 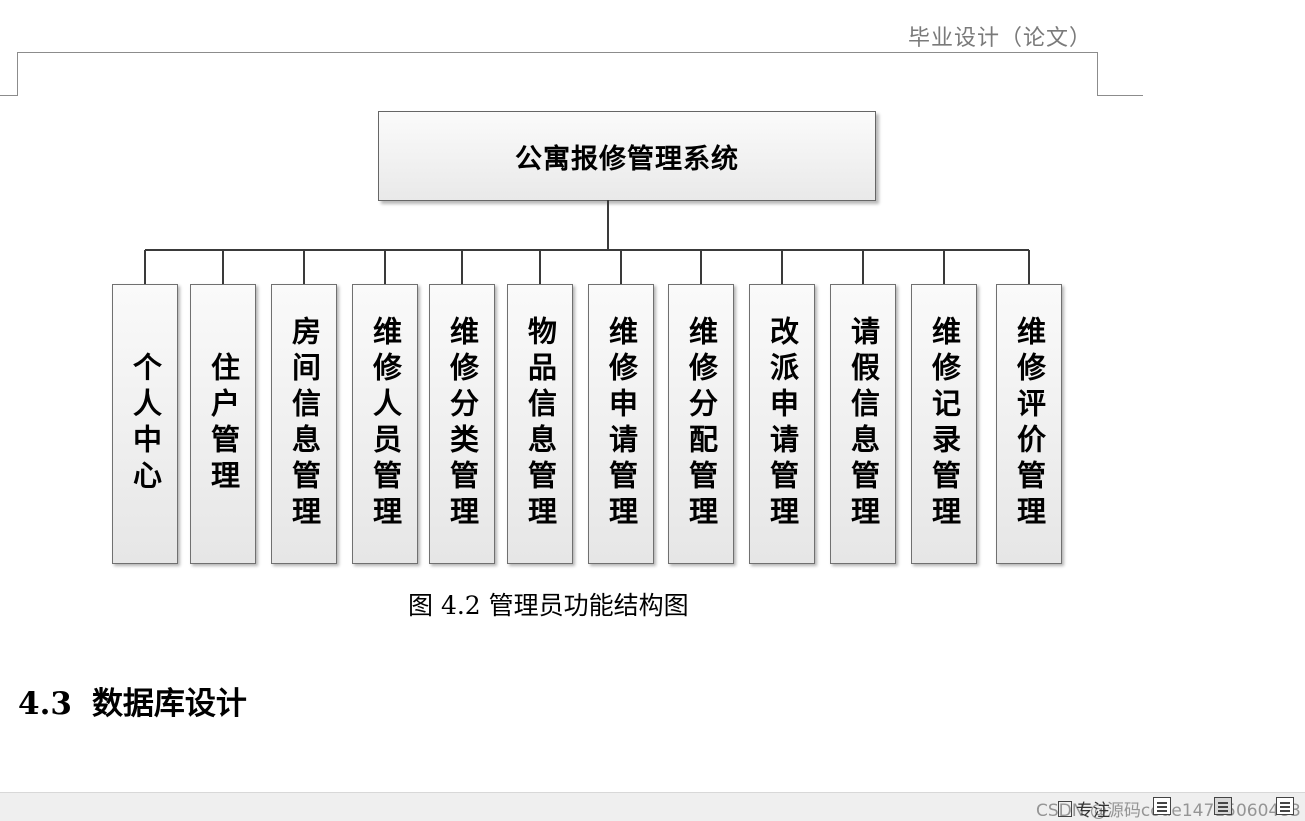 I want to click on page-header: 毕业设计（论文）, so click(x=1000, y=38).